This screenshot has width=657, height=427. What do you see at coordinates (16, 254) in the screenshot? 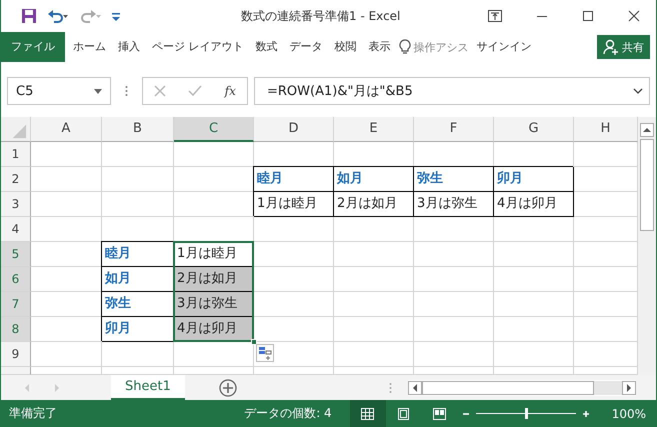
I see `row-header: 5` at bounding box center [16, 254].